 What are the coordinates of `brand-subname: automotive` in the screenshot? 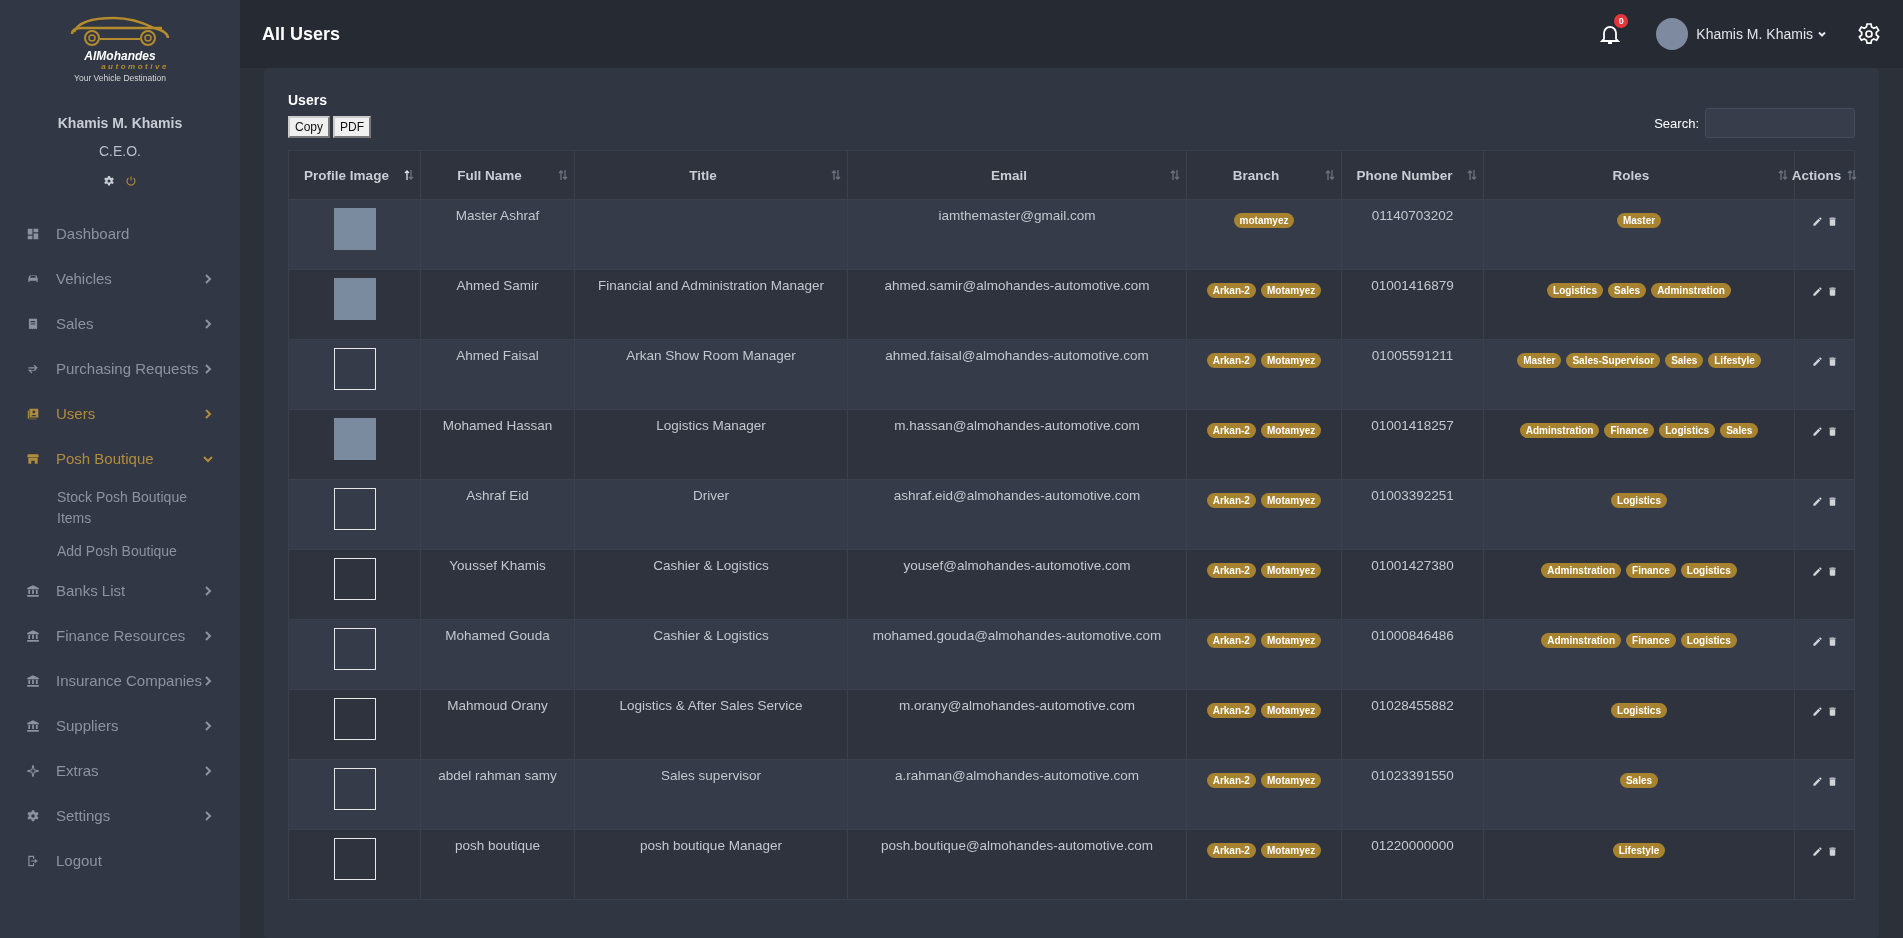 It's located at (135, 66).